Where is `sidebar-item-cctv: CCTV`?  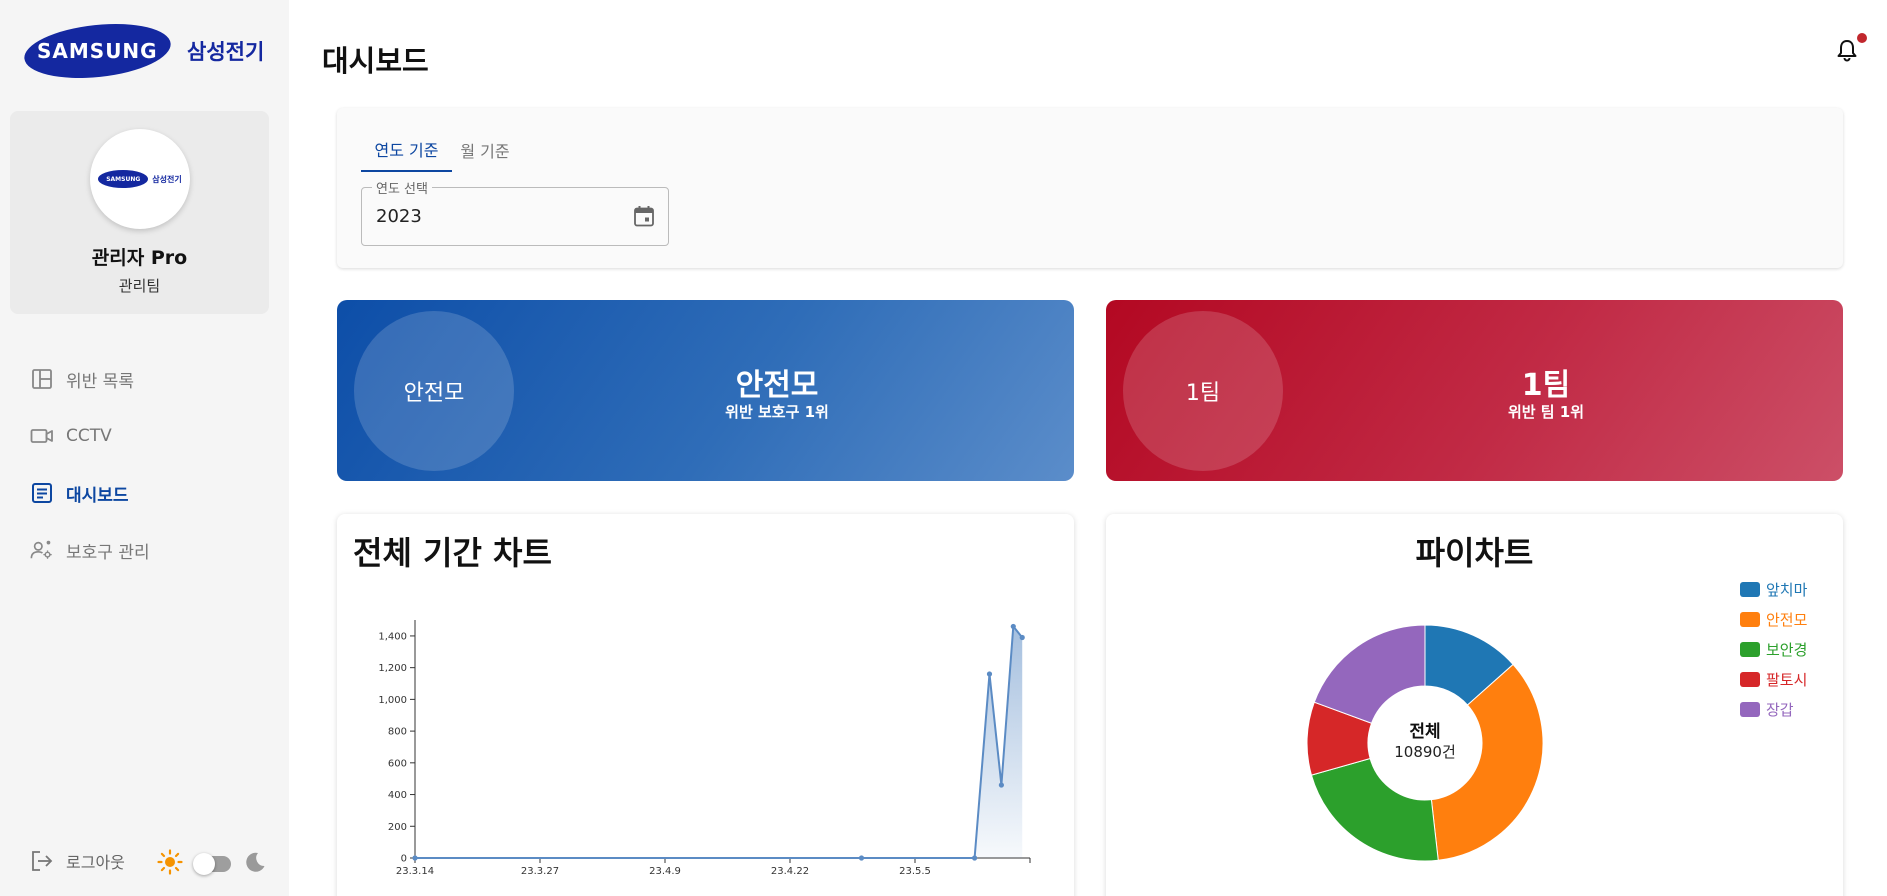 sidebar-item-cctv: CCTV is located at coordinates (71, 436).